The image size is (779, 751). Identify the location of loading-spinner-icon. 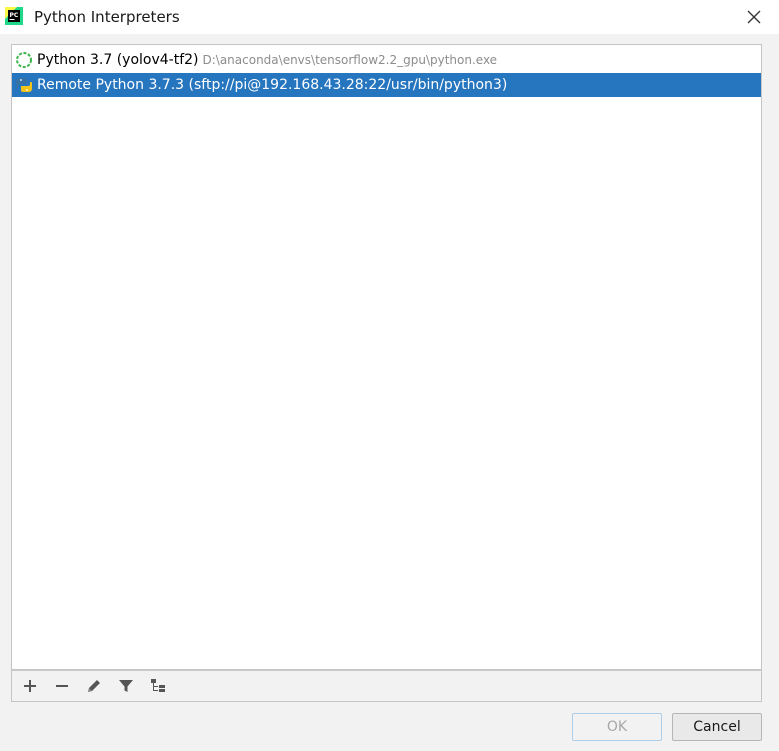
(24, 60).